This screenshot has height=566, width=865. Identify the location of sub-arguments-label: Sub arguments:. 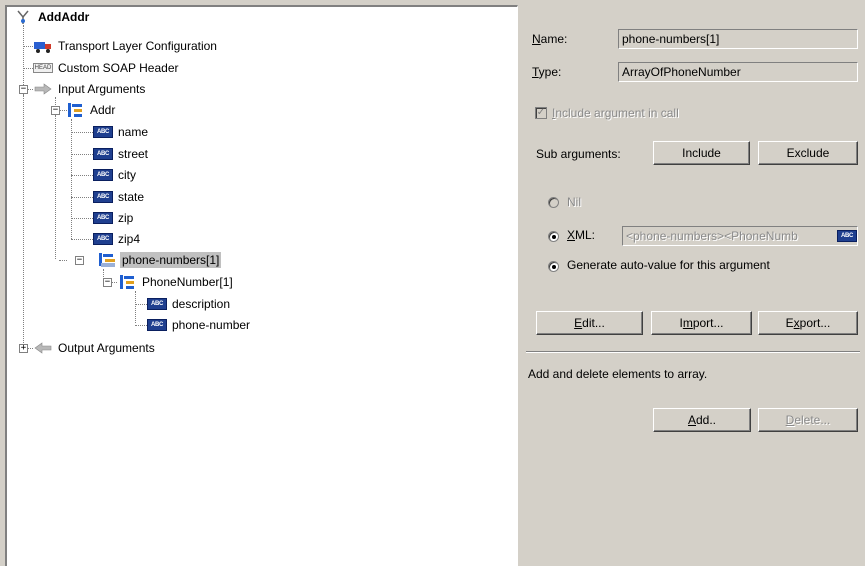
(578, 154).